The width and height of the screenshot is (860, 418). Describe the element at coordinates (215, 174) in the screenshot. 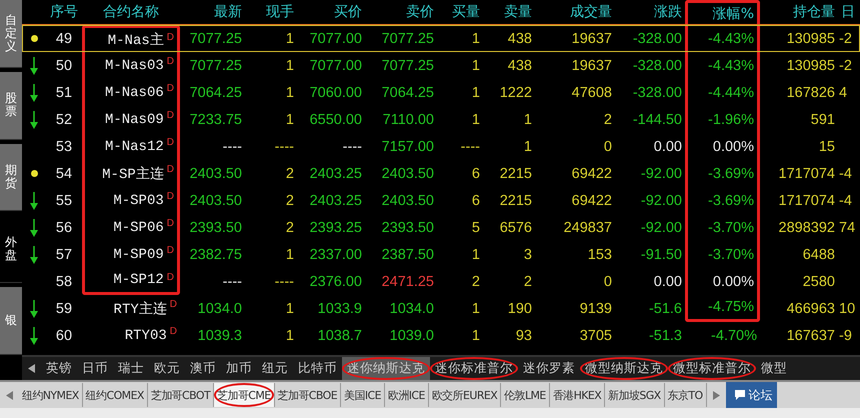

I see `table-cell-text: 2403.50` at that location.